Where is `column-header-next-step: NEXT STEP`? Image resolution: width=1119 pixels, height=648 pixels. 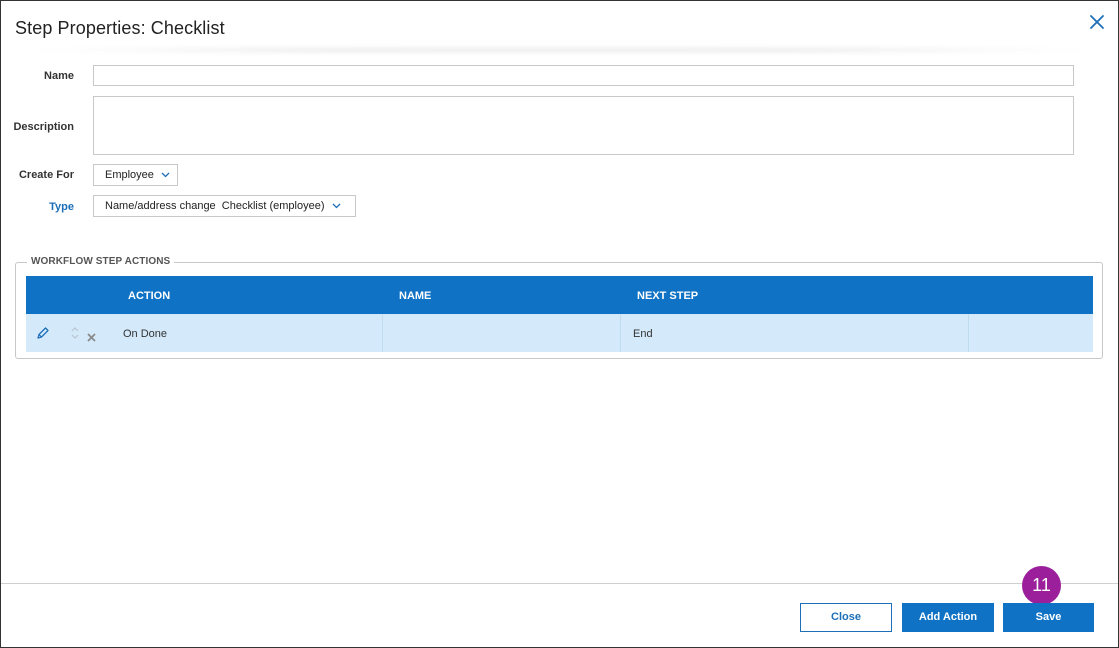
column-header-next-step: NEXT STEP is located at coordinates (667, 296).